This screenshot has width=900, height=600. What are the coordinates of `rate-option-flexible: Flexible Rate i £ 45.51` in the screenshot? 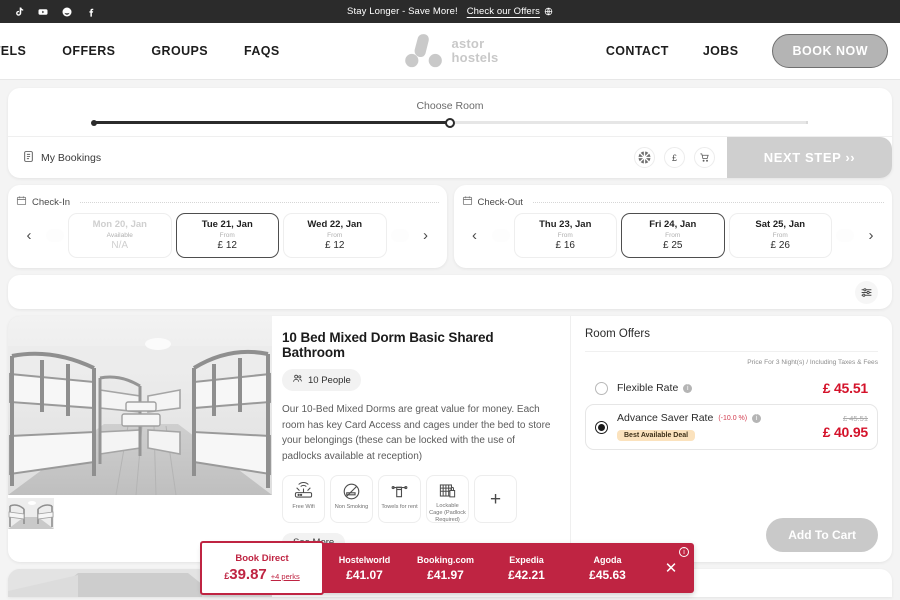 It's located at (731, 388).